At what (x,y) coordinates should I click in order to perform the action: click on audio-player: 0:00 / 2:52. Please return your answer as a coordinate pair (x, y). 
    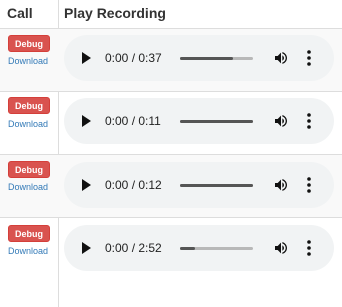
    Looking at the image, I should click on (199, 248).